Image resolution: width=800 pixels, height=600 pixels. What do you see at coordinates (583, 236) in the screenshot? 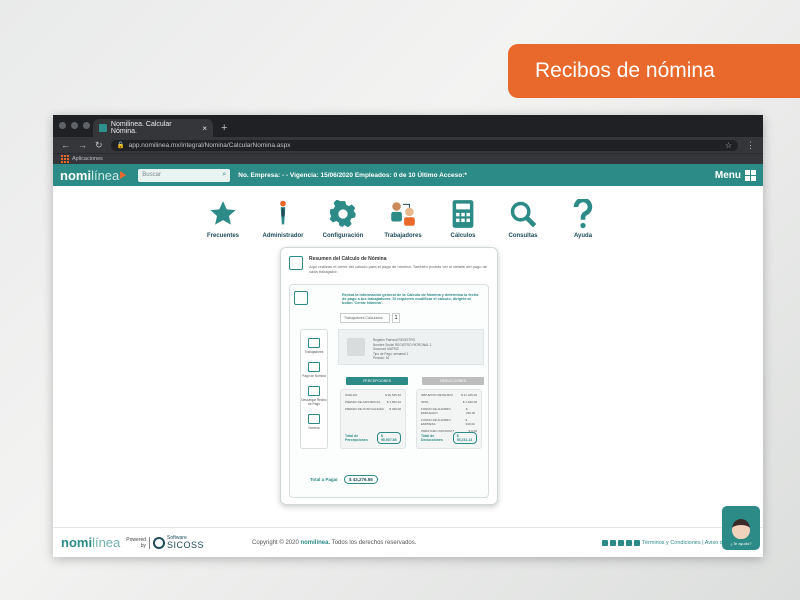
I see `tool-label: Ayuda` at bounding box center [583, 236].